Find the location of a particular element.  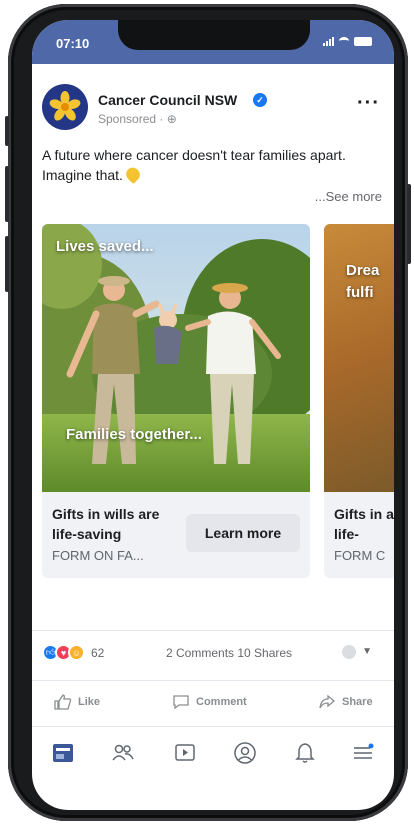

card-subtitle: FORM C is located at coordinates (360, 555).